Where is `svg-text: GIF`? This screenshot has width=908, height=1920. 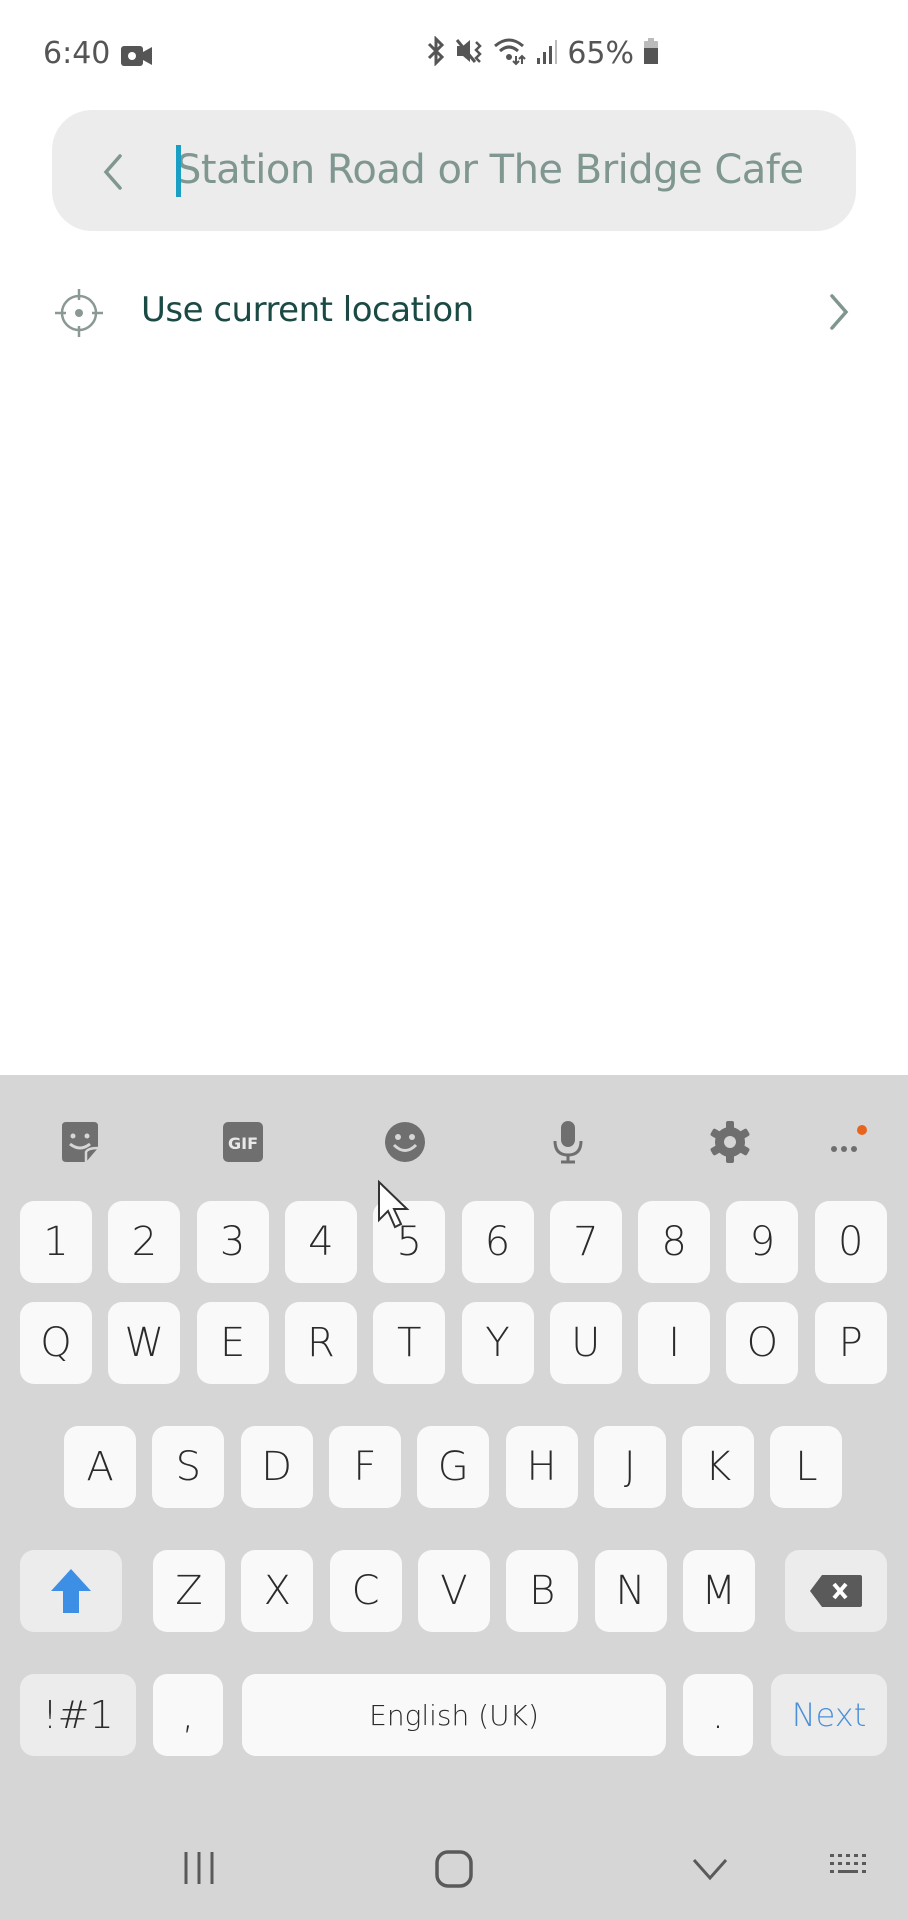
svg-text: GIF is located at coordinates (243, 1143).